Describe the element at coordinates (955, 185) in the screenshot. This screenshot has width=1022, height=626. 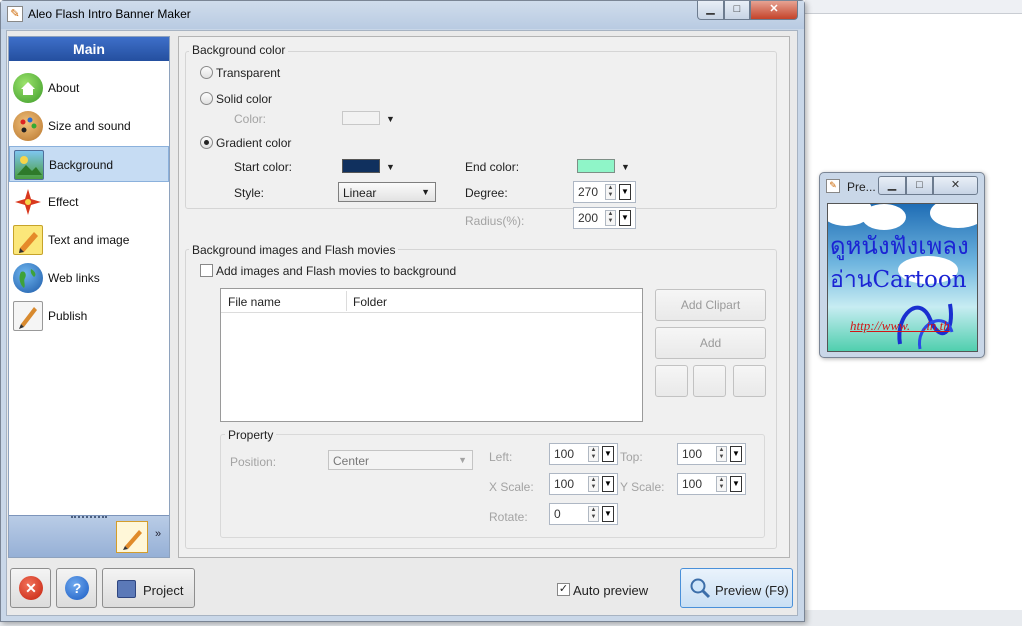
I see `preview-close-button: ✕` at that location.